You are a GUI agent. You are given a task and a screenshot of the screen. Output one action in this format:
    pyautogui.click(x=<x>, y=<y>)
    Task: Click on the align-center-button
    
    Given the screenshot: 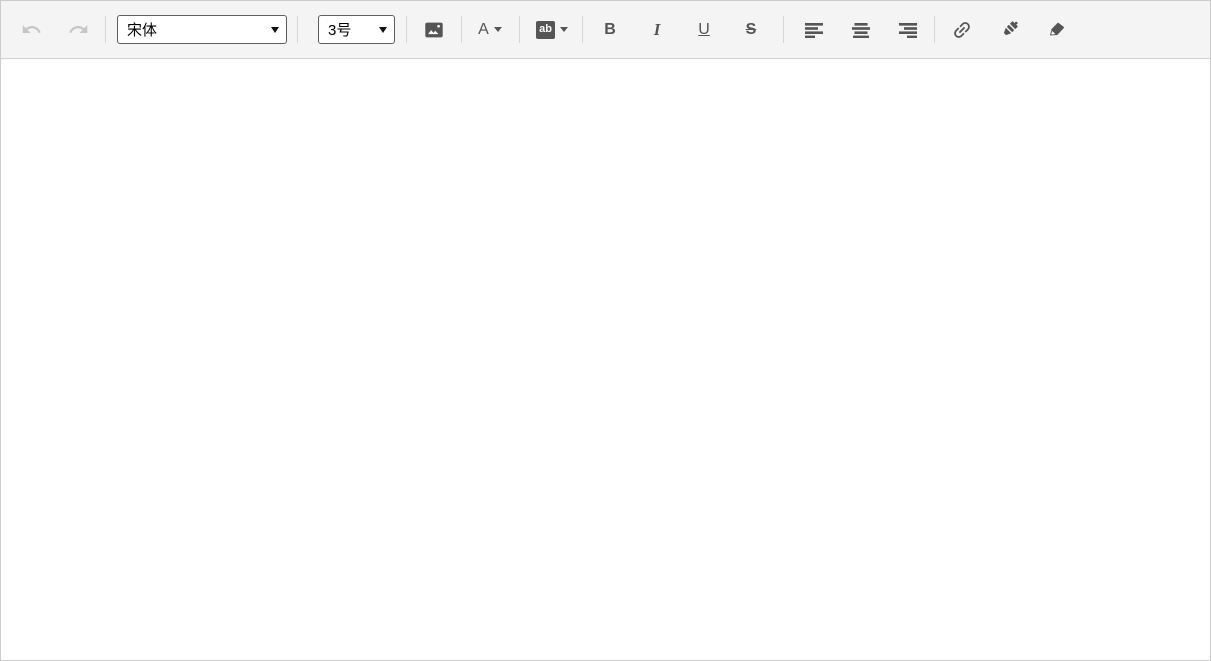 What is the action you would take?
    pyautogui.click(x=861, y=30)
    